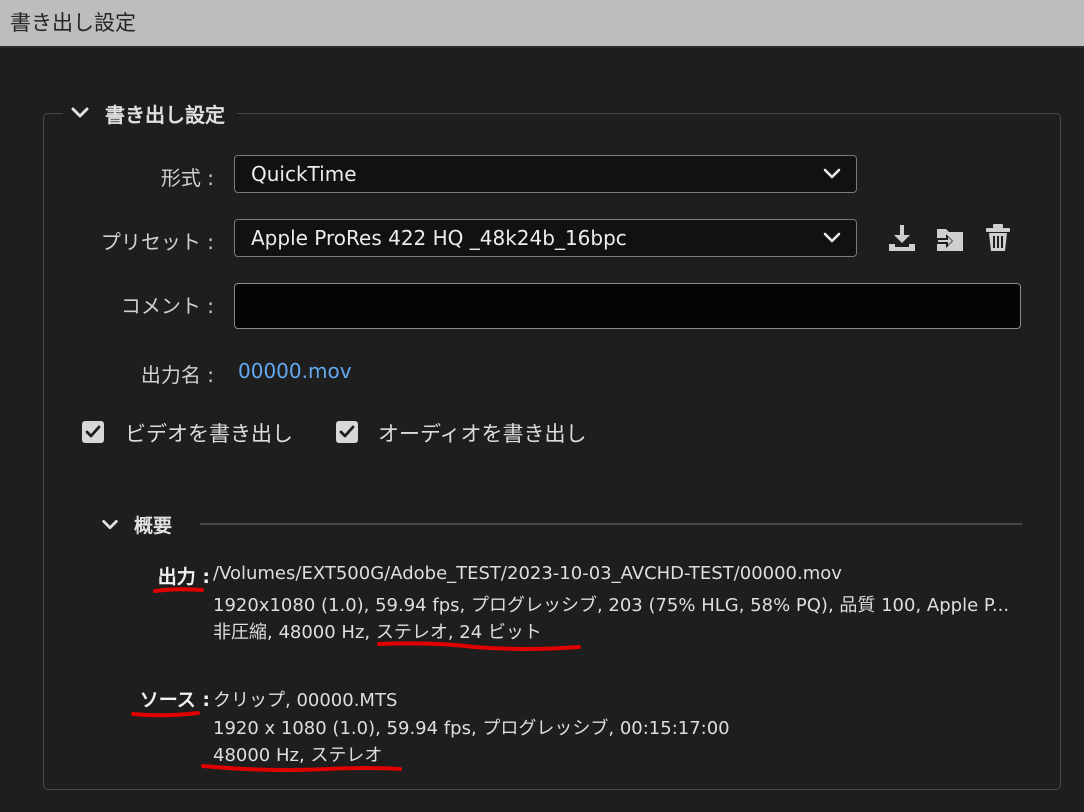 Image resolution: width=1084 pixels, height=812 pixels. What do you see at coordinates (157, 242) in the screenshot?
I see `preset-label: プリセット :` at bounding box center [157, 242].